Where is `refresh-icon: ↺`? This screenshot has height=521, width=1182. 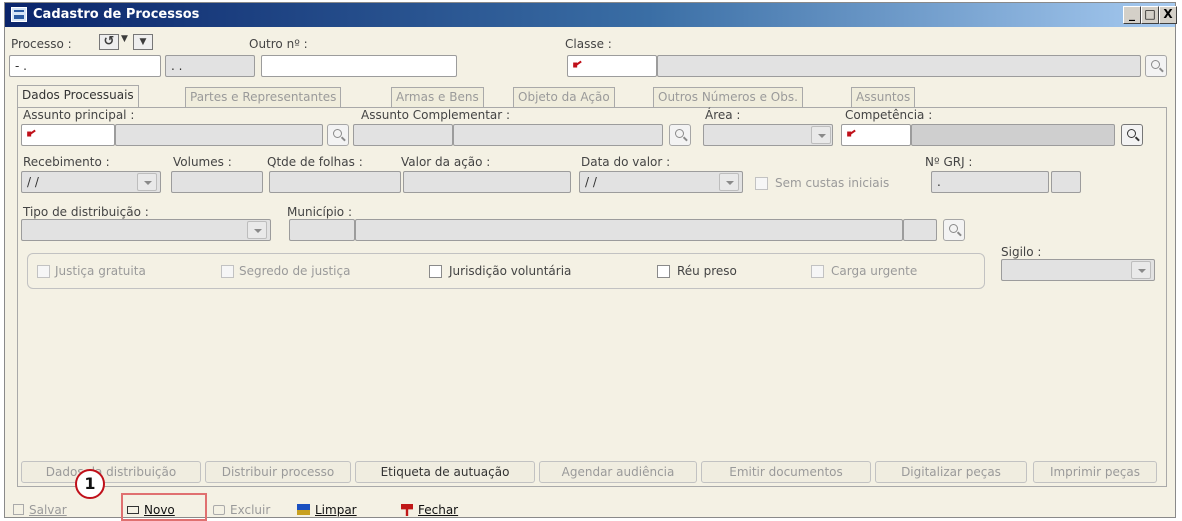
refresh-icon: ↺ is located at coordinates (109, 42).